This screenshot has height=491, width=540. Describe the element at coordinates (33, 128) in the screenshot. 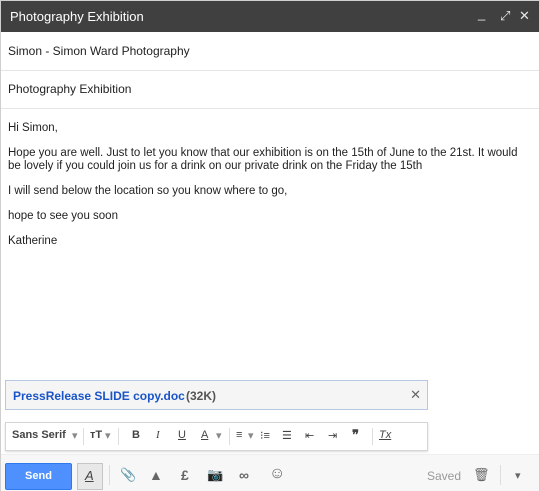

I see `body-line: Hi Simon,` at that location.